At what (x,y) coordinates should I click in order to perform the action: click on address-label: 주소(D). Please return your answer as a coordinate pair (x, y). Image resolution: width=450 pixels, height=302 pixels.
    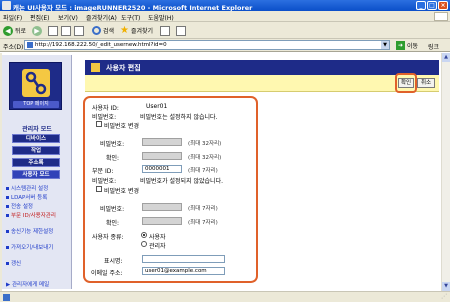
    Looking at the image, I should click on (13, 47).